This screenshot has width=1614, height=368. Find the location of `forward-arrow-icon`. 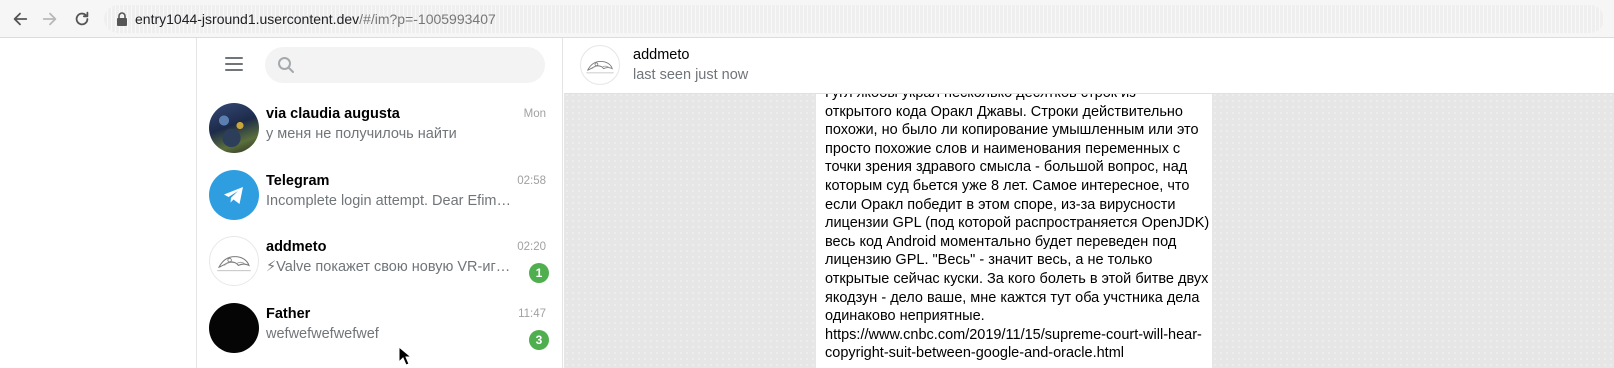

forward-arrow-icon is located at coordinates (50, 19).